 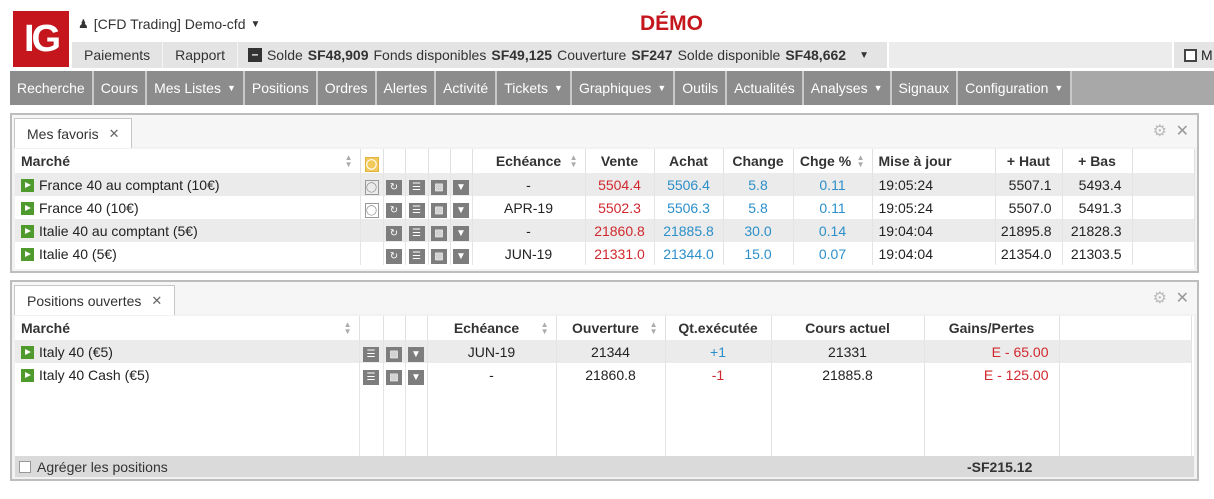 What do you see at coordinates (407, 88) in the screenshot?
I see `nav-alertes: Alertes` at bounding box center [407, 88].